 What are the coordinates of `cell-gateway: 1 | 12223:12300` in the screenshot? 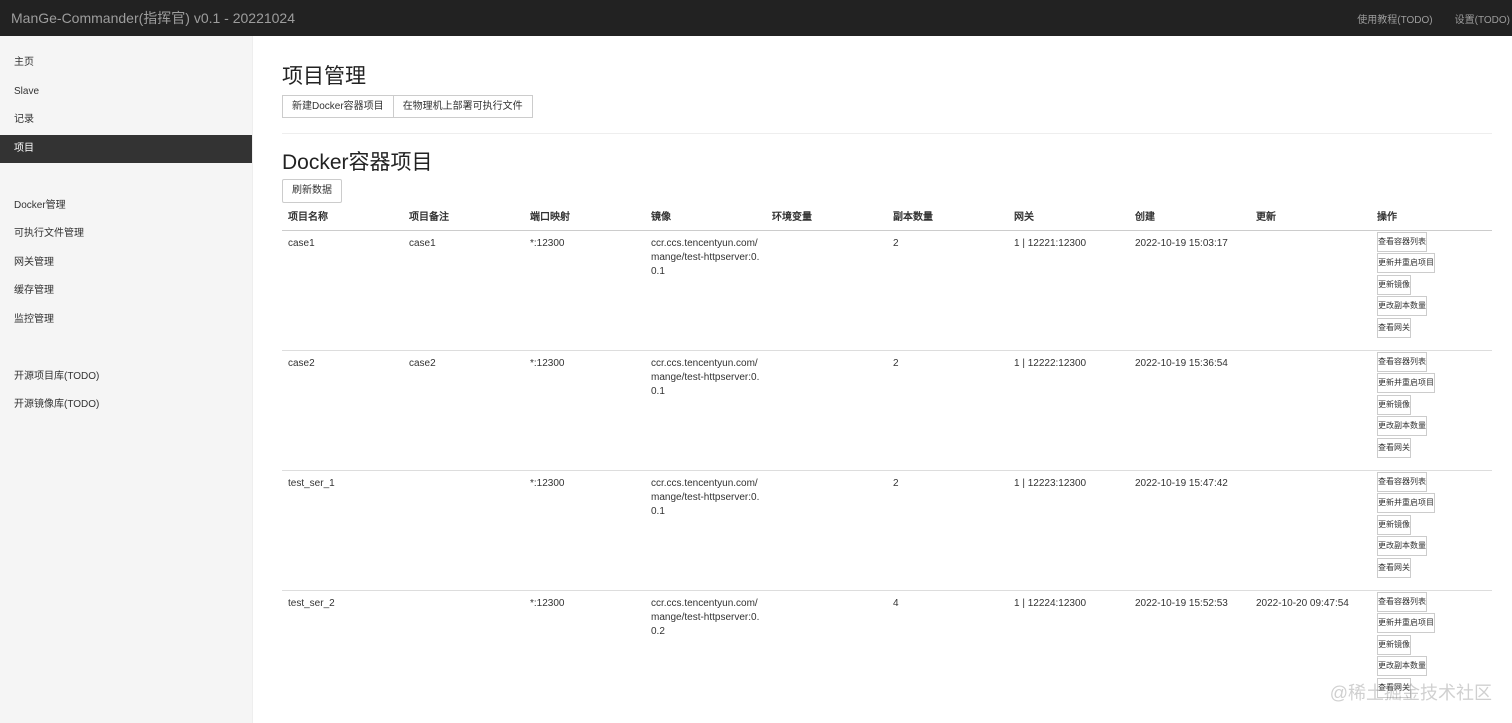 It's located at (1068, 529).